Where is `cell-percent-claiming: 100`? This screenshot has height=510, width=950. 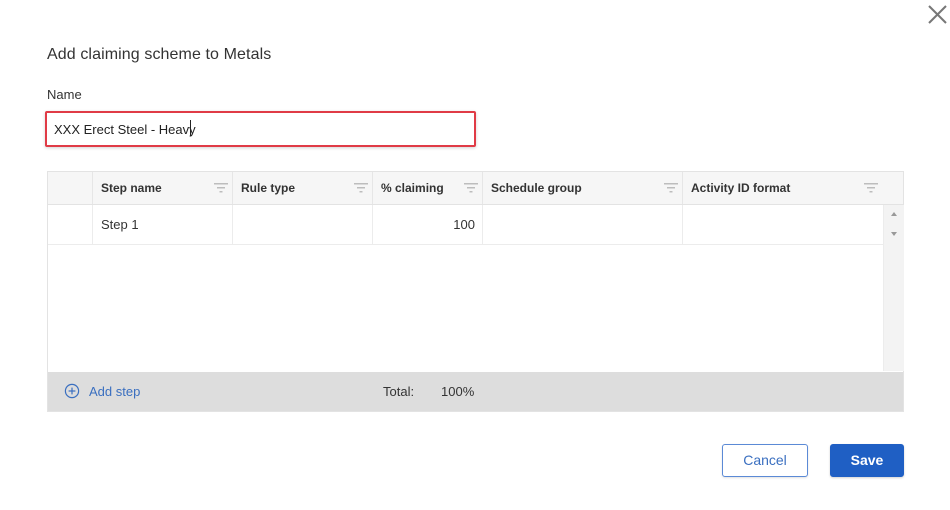
cell-percent-claiming: 100 is located at coordinates (428, 224).